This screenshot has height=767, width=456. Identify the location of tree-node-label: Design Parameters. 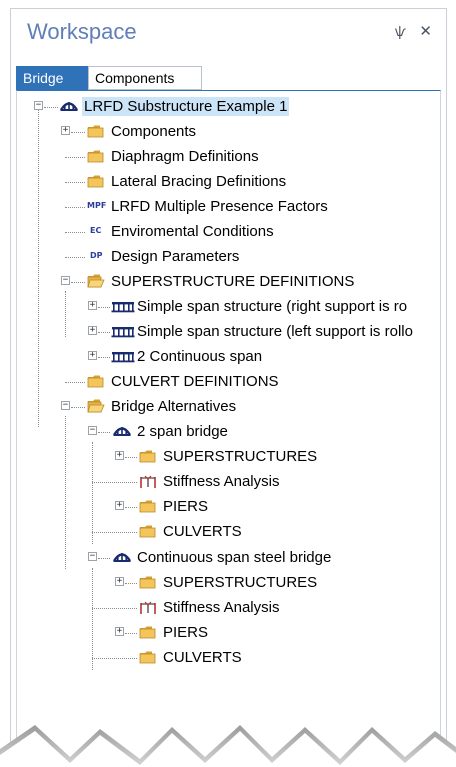
(175, 256).